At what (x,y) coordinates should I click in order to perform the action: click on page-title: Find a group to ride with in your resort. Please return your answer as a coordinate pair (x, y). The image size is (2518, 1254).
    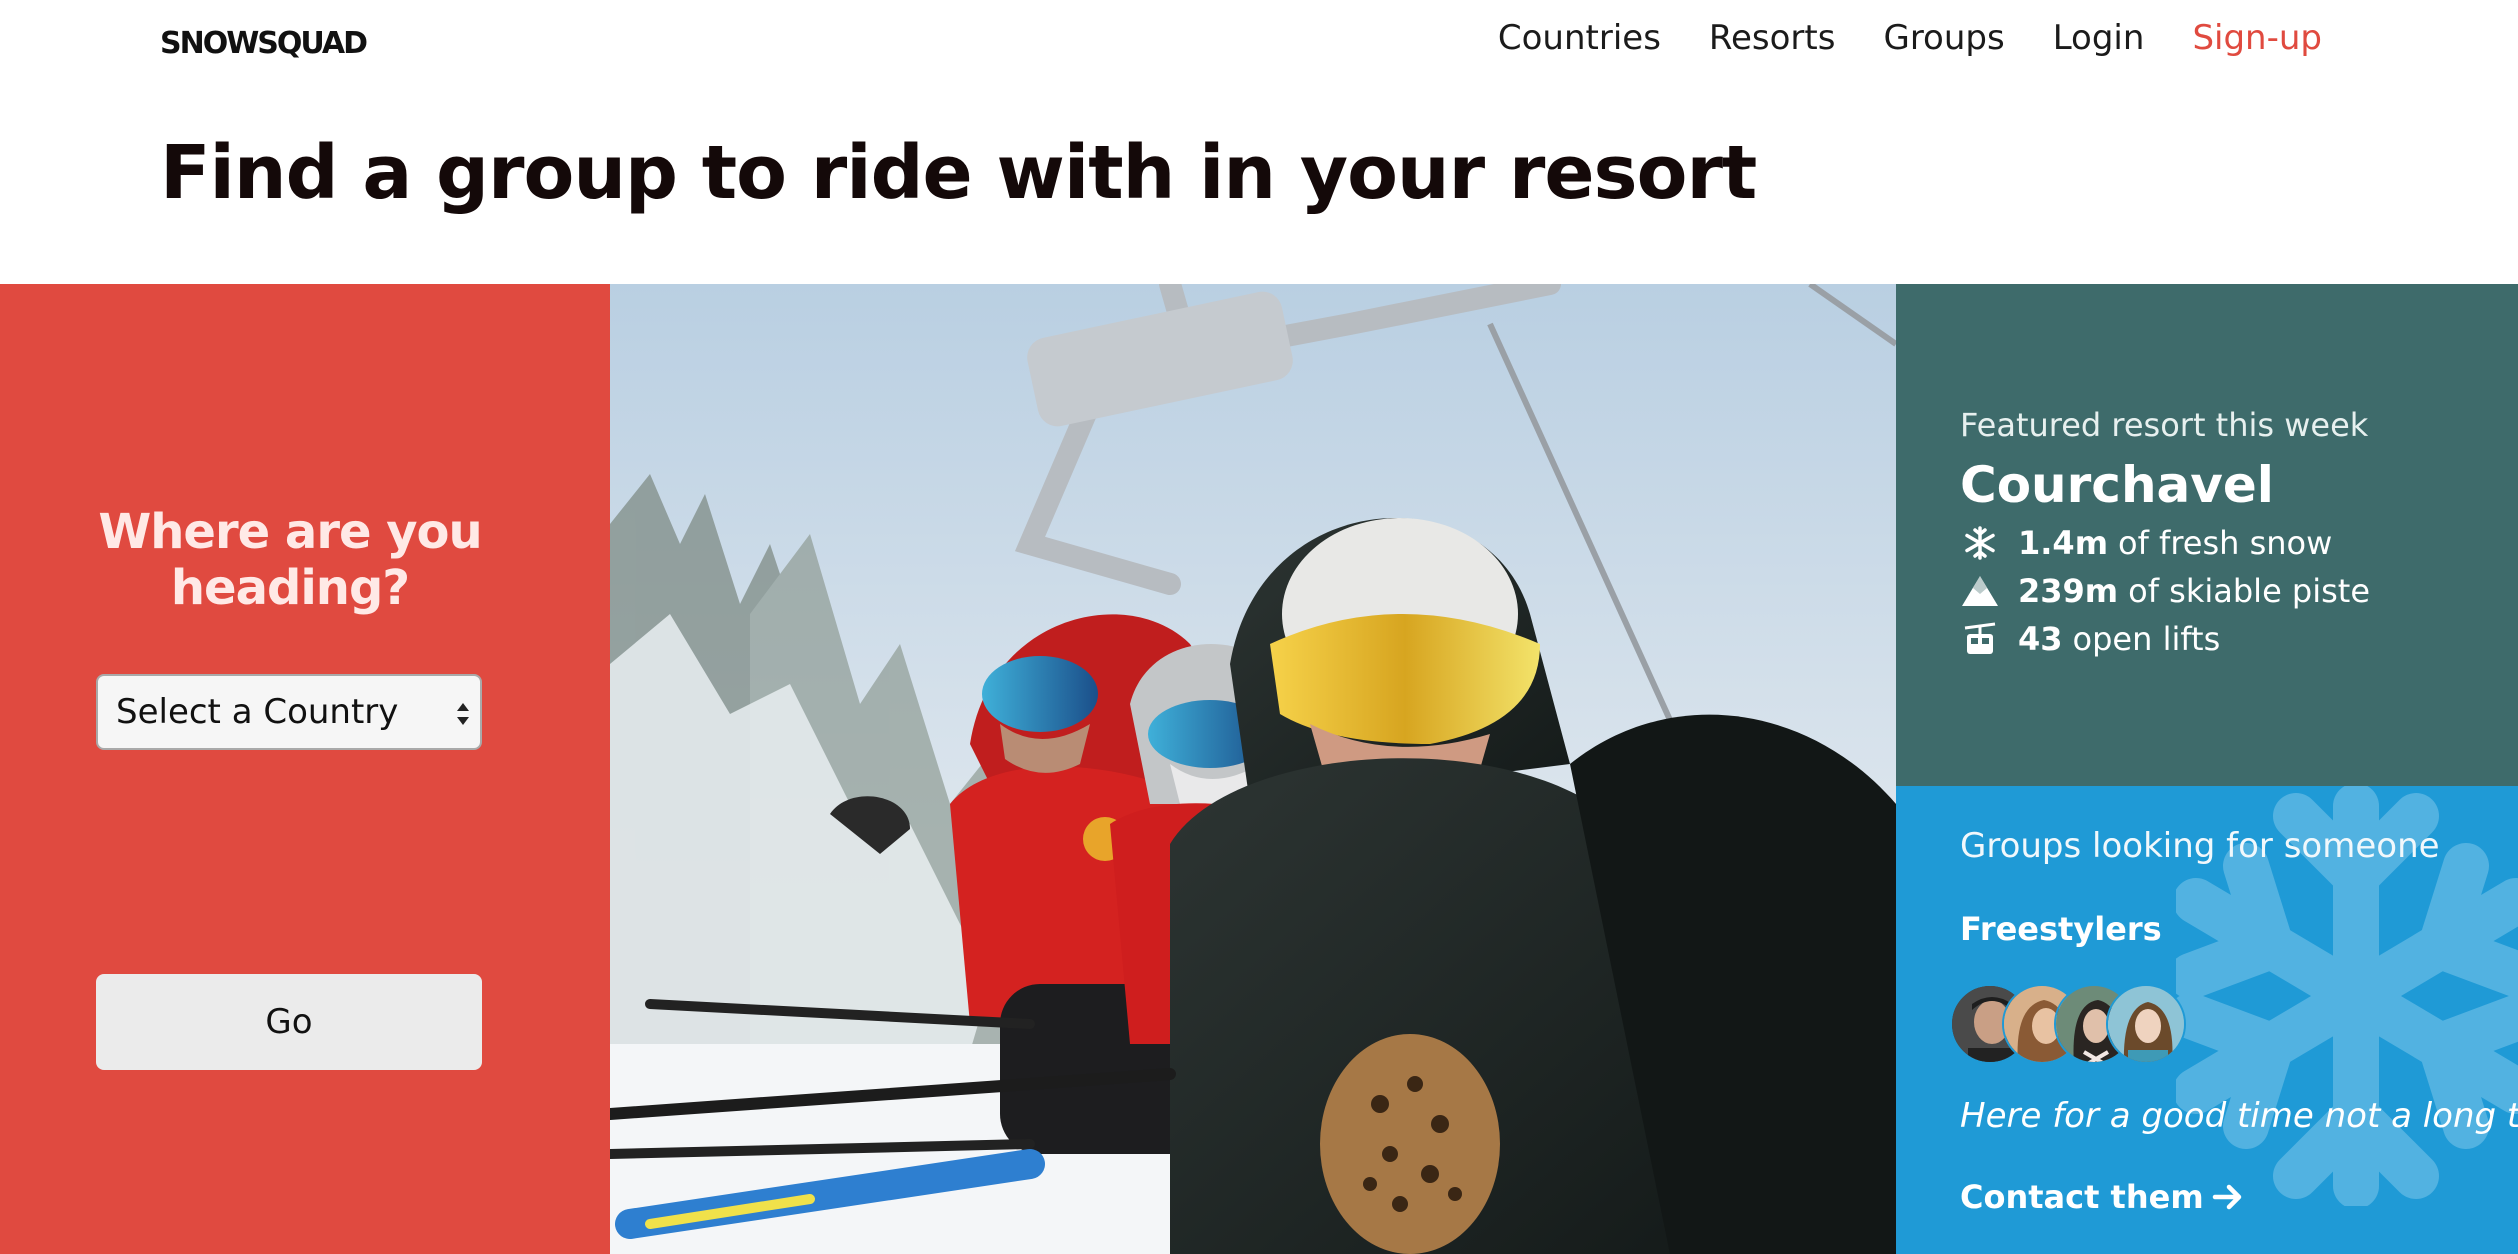
    Looking at the image, I should click on (958, 173).